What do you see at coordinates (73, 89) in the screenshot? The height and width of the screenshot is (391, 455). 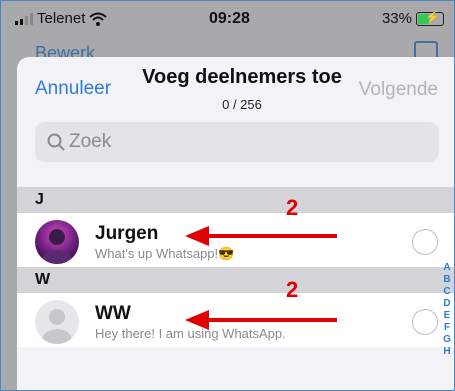 I see `cancel-button: Annuleer` at bounding box center [73, 89].